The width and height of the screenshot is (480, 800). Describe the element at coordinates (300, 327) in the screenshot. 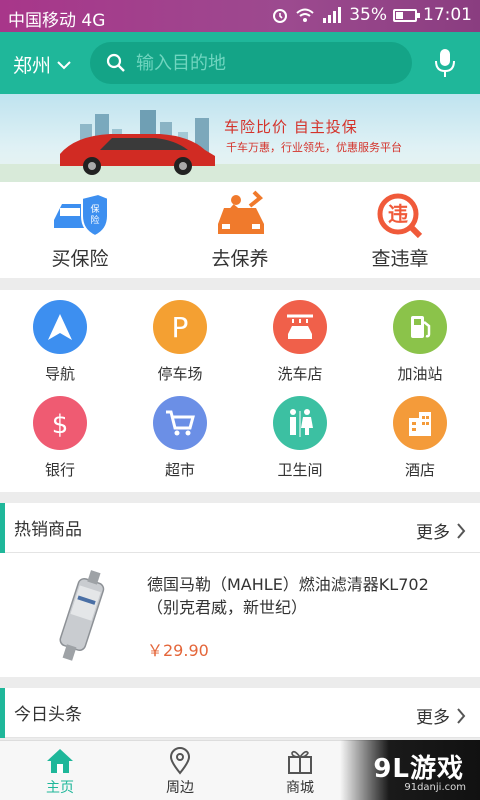

I see `carwash-icon` at that location.